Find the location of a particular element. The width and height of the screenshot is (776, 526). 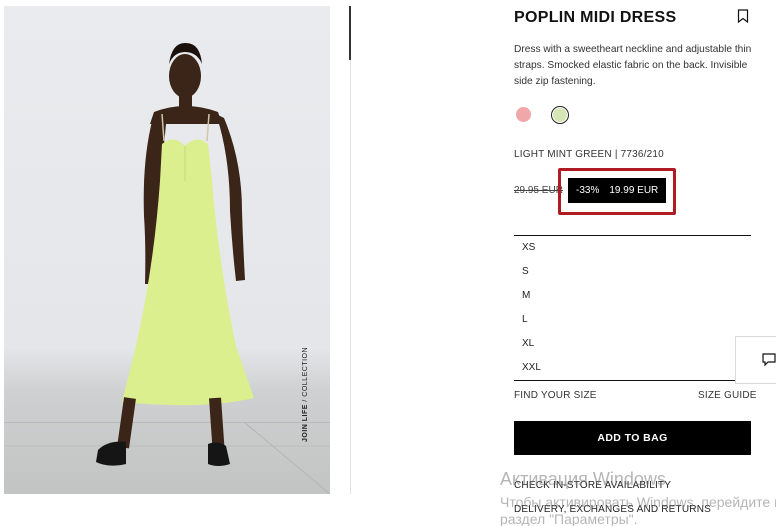

windows-activation-line: раздел "Параметры". is located at coordinates (569, 518).